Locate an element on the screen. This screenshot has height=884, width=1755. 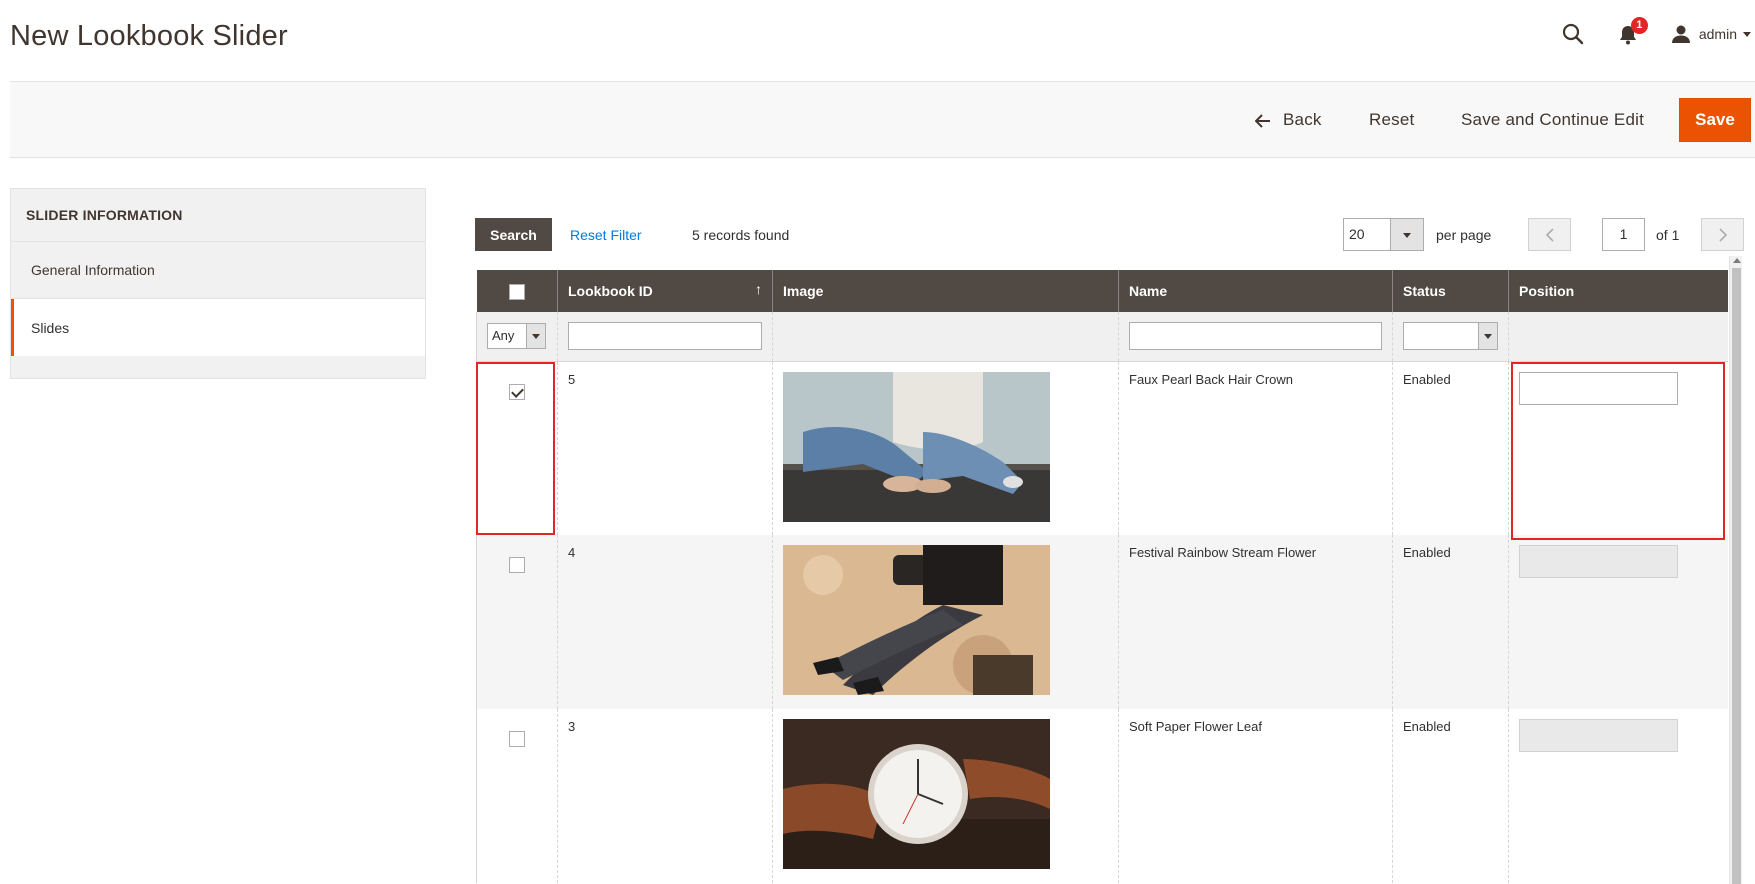
name-filter-input is located at coordinates (1255, 336).